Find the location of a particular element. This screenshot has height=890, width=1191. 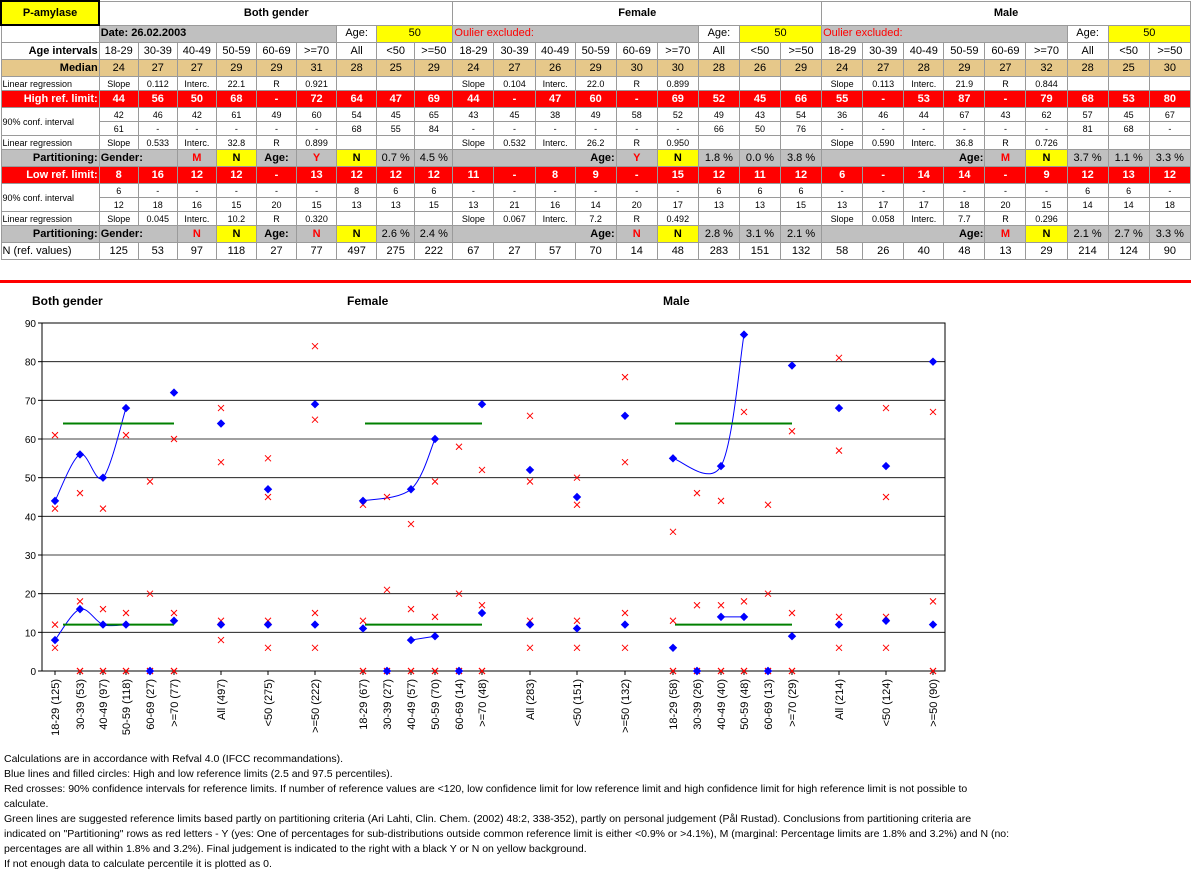

high-limit-value: 45 is located at coordinates (760, 99).